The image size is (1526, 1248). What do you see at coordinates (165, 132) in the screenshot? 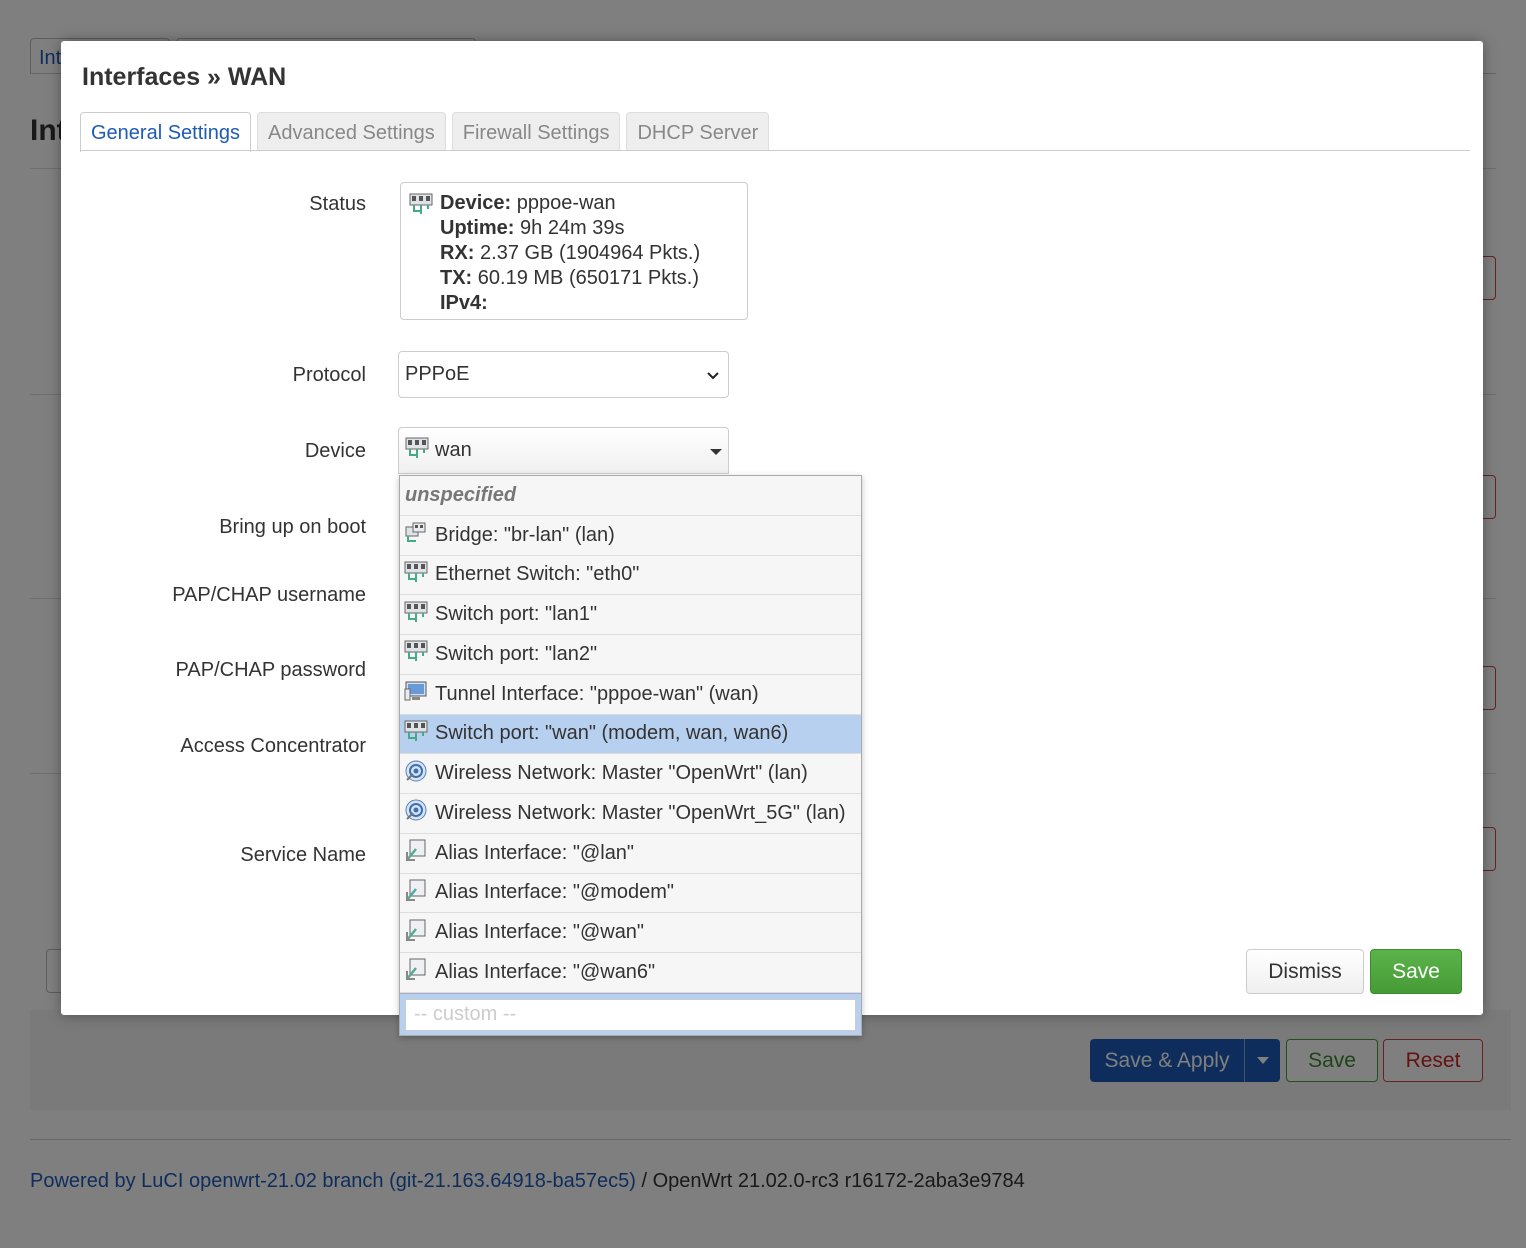
I see `tab-general-settings: General Settings` at bounding box center [165, 132].